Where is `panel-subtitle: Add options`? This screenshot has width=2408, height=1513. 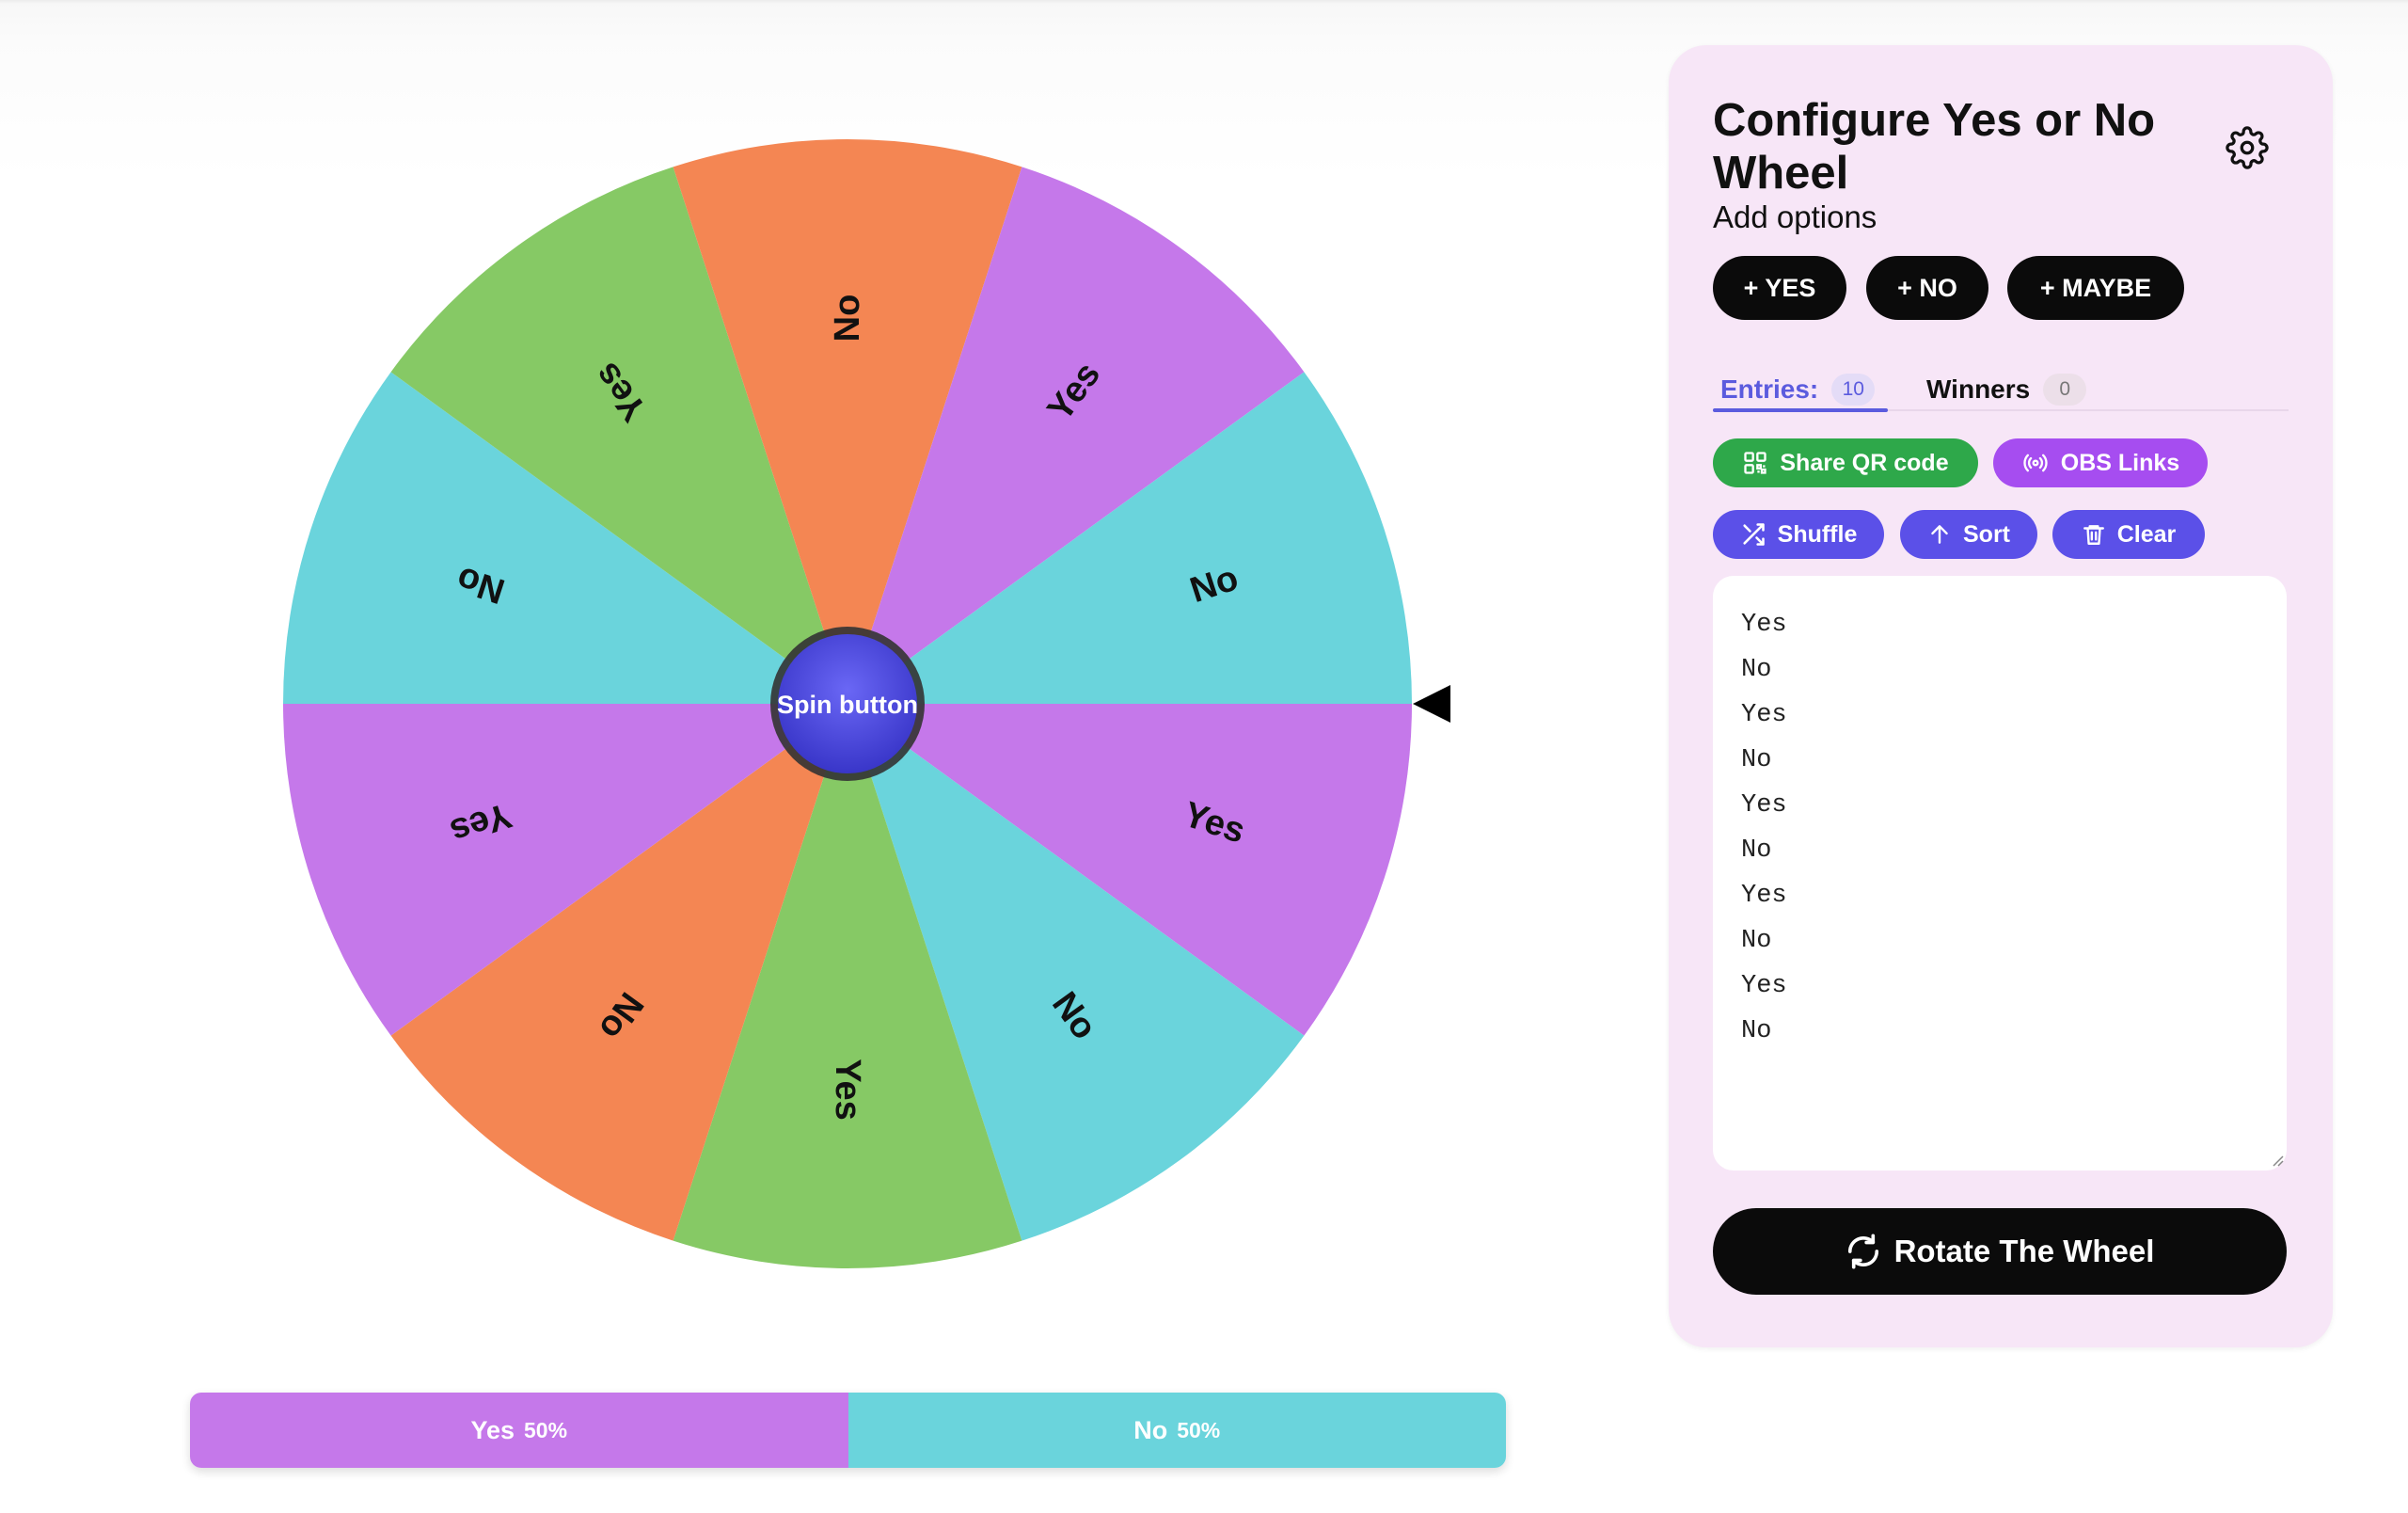
panel-subtitle: Add options is located at coordinates (1795, 216).